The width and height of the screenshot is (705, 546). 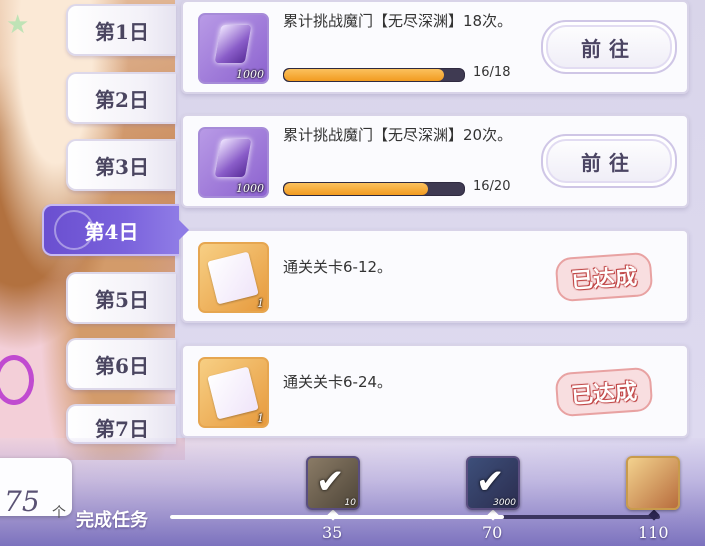 I want to click on task-card: 1 通关关卡6-12。 已达成, so click(x=435, y=276).